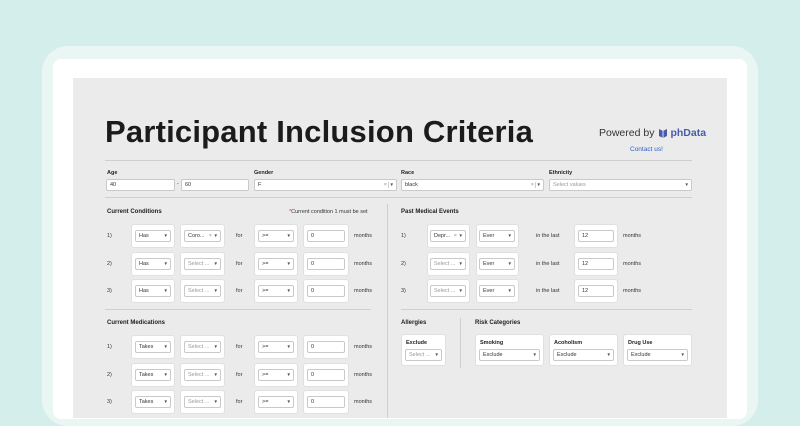 The height and width of the screenshot is (426, 800). Describe the element at coordinates (109, 402) in the screenshot. I see `row-number: 3)` at that location.